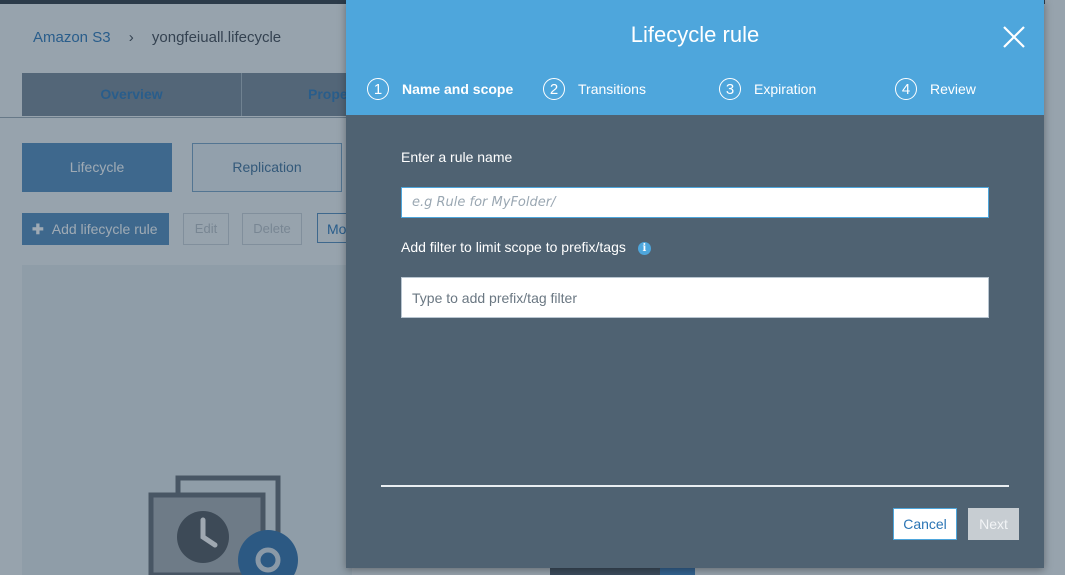  I want to click on step-transitions: 2 Transitions, so click(594, 89).